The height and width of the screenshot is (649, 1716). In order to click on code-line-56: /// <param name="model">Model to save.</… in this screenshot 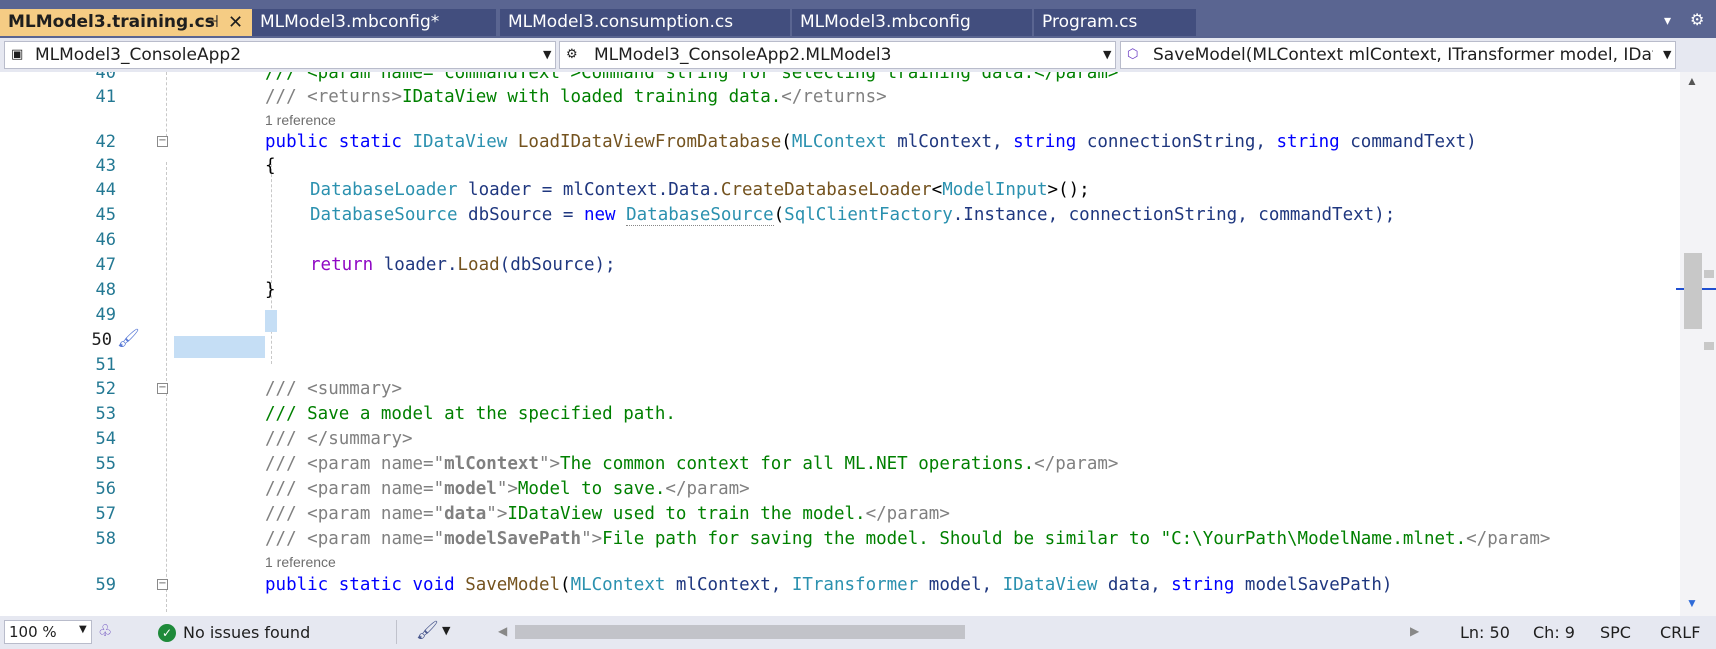, I will do `click(507, 489)`.